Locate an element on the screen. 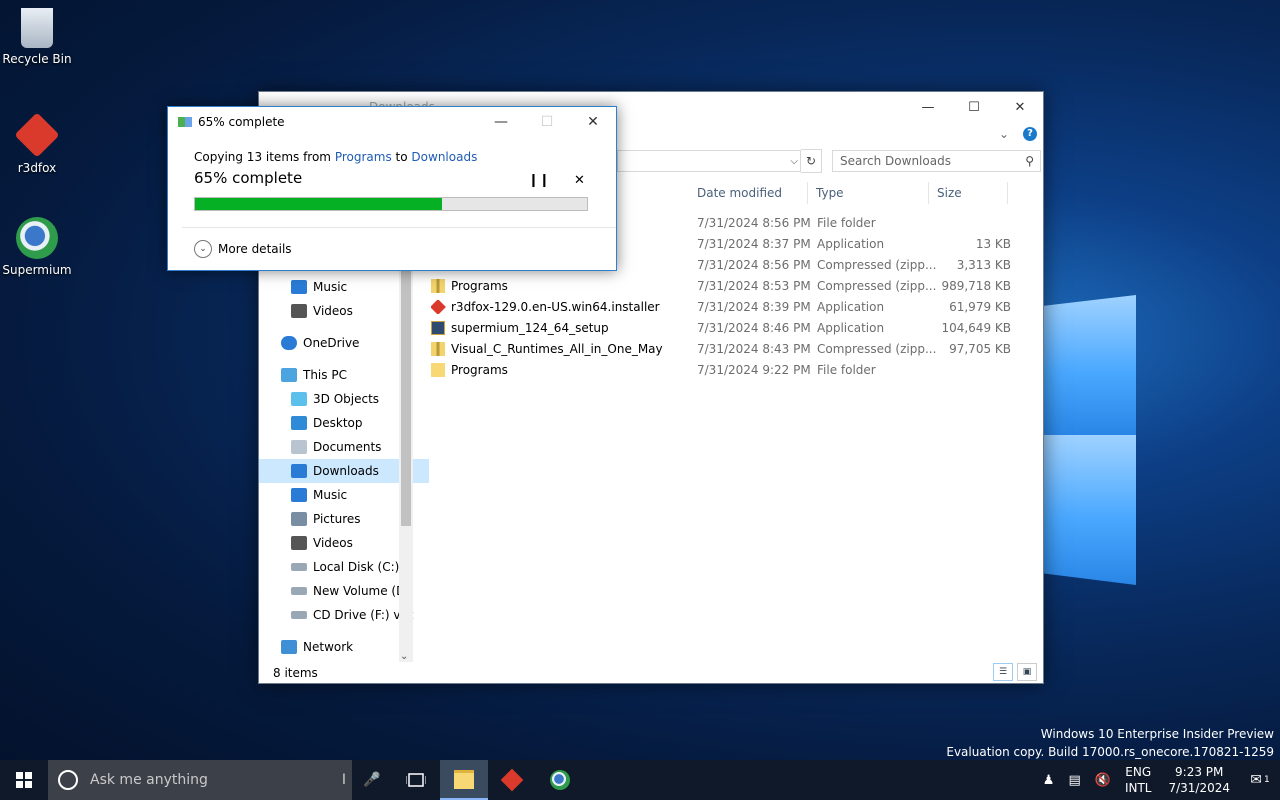  address-dropdown-icon: ⌵ is located at coordinates (794, 161).